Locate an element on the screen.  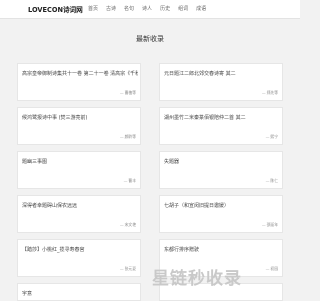
poem-card: 元日题江二郎北郊交春诗寄 其二 —郑先等 is located at coordinates (221, 82).